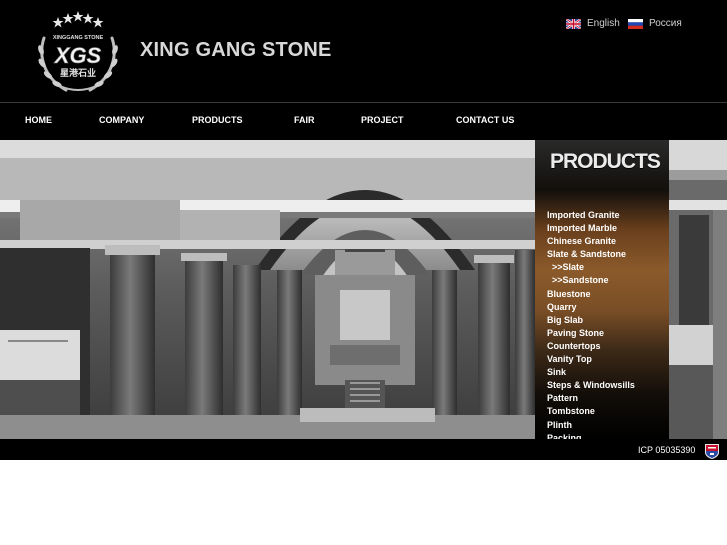  What do you see at coordinates (591, 267) in the screenshot?
I see `product-subitem: >>Slate` at bounding box center [591, 267].